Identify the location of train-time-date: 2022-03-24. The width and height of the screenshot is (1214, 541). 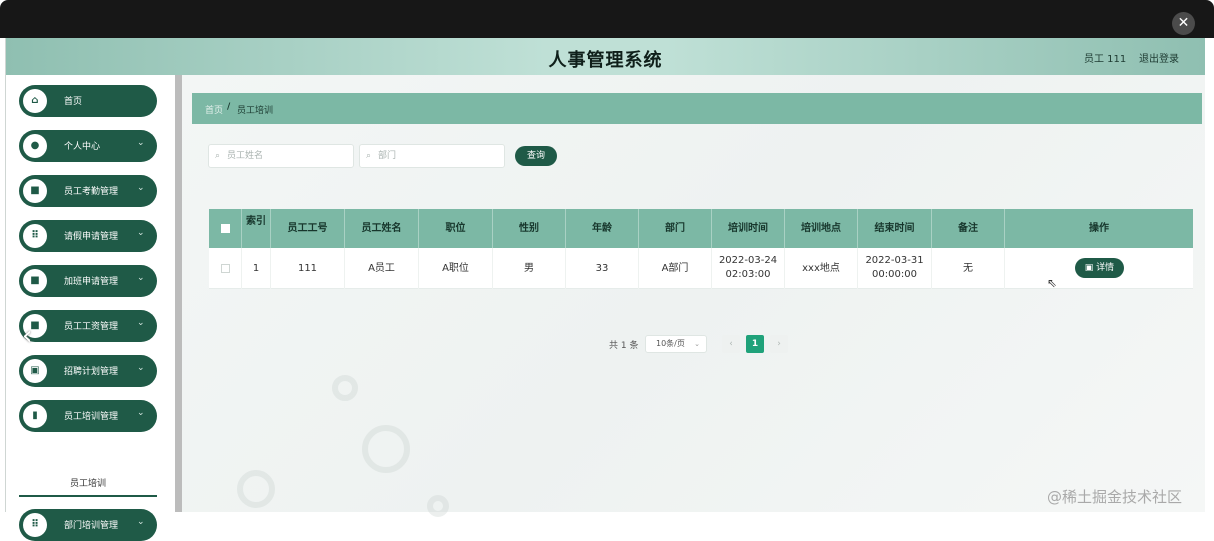
(748, 260).